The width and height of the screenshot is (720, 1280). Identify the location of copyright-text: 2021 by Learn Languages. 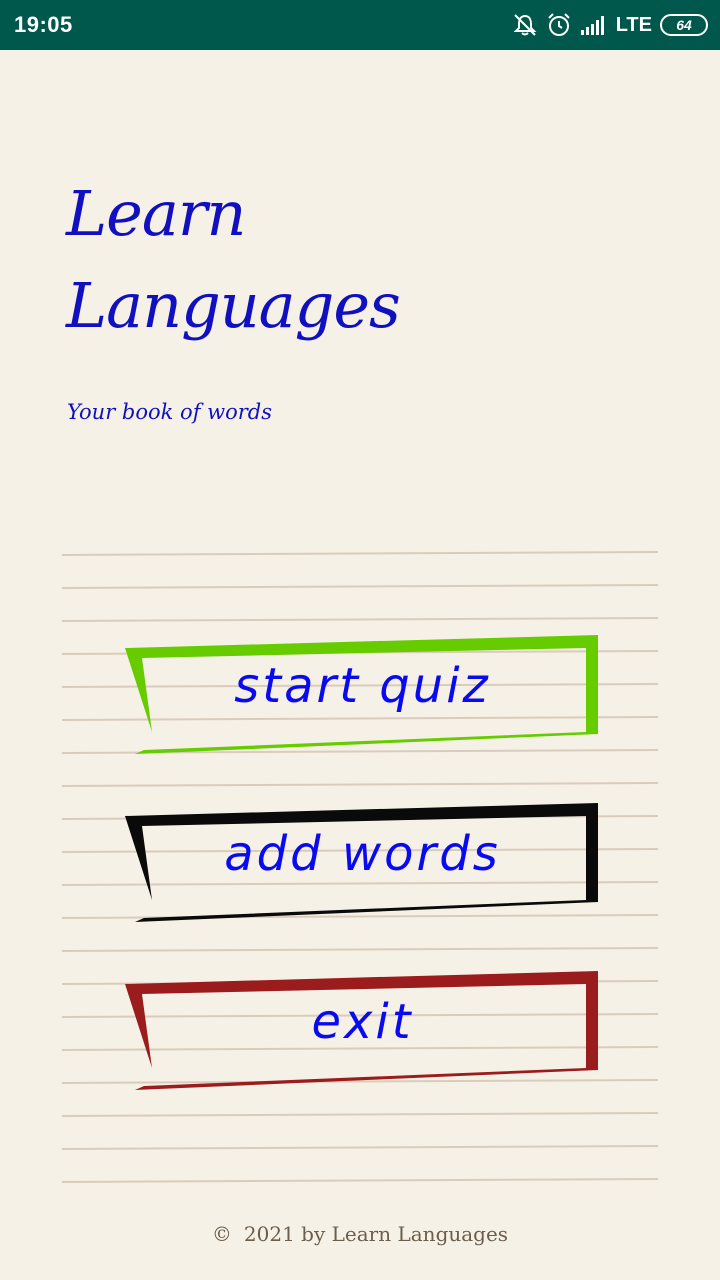
(376, 1234).